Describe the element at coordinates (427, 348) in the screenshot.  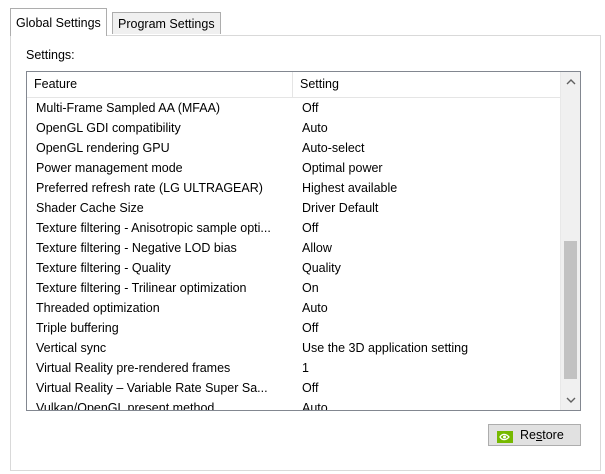
I see `setting-cell: Use the 3D application setting` at that location.